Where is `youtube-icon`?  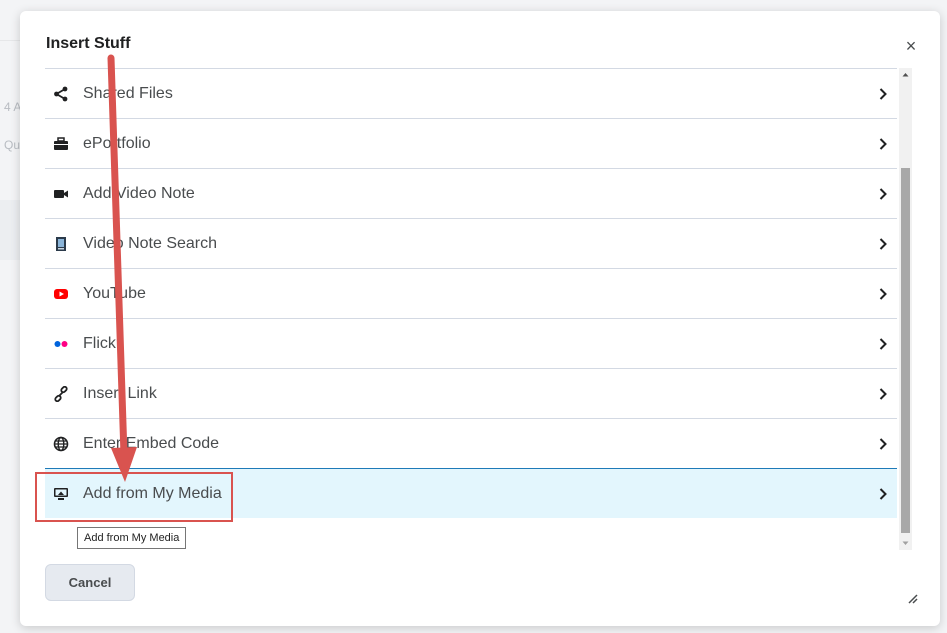
youtube-icon is located at coordinates (61, 294).